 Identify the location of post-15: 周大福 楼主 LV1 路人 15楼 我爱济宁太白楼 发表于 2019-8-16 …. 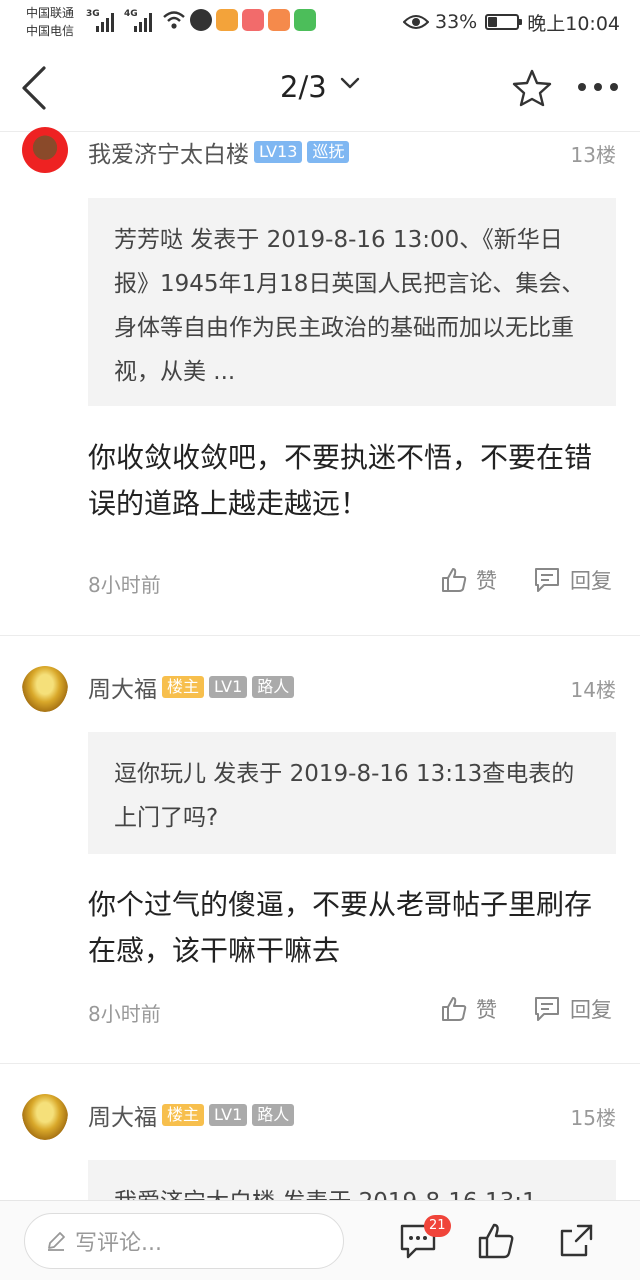
(320, 1144).